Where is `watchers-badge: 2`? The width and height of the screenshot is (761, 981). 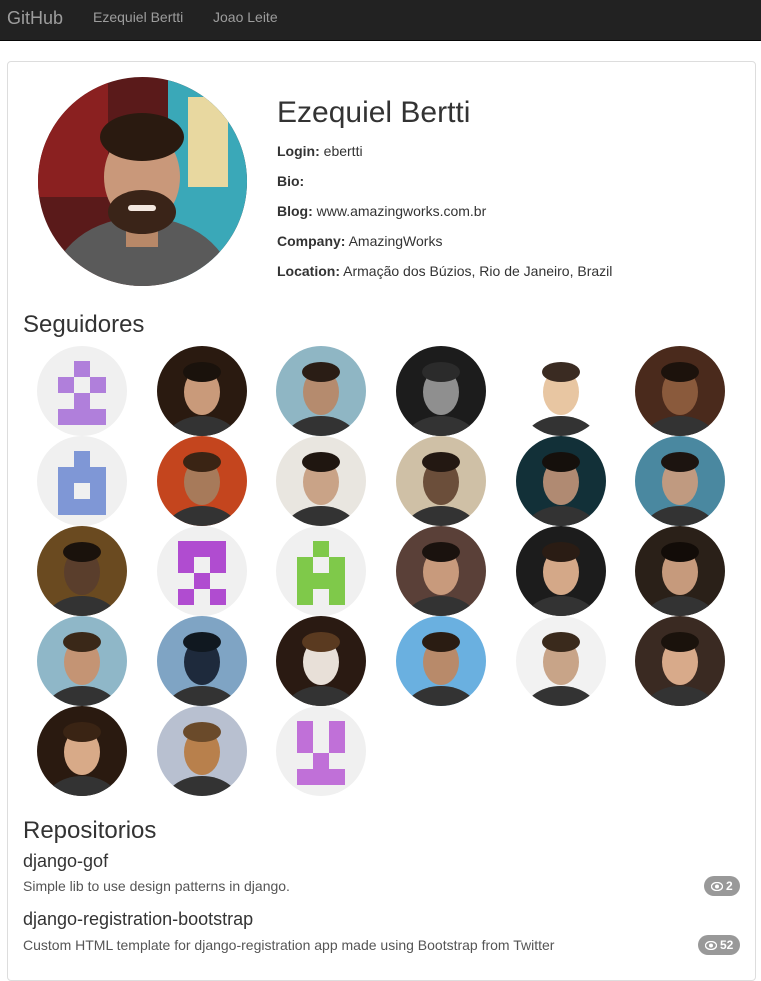
watchers-badge: 2 is located at coordinates (722, 886).